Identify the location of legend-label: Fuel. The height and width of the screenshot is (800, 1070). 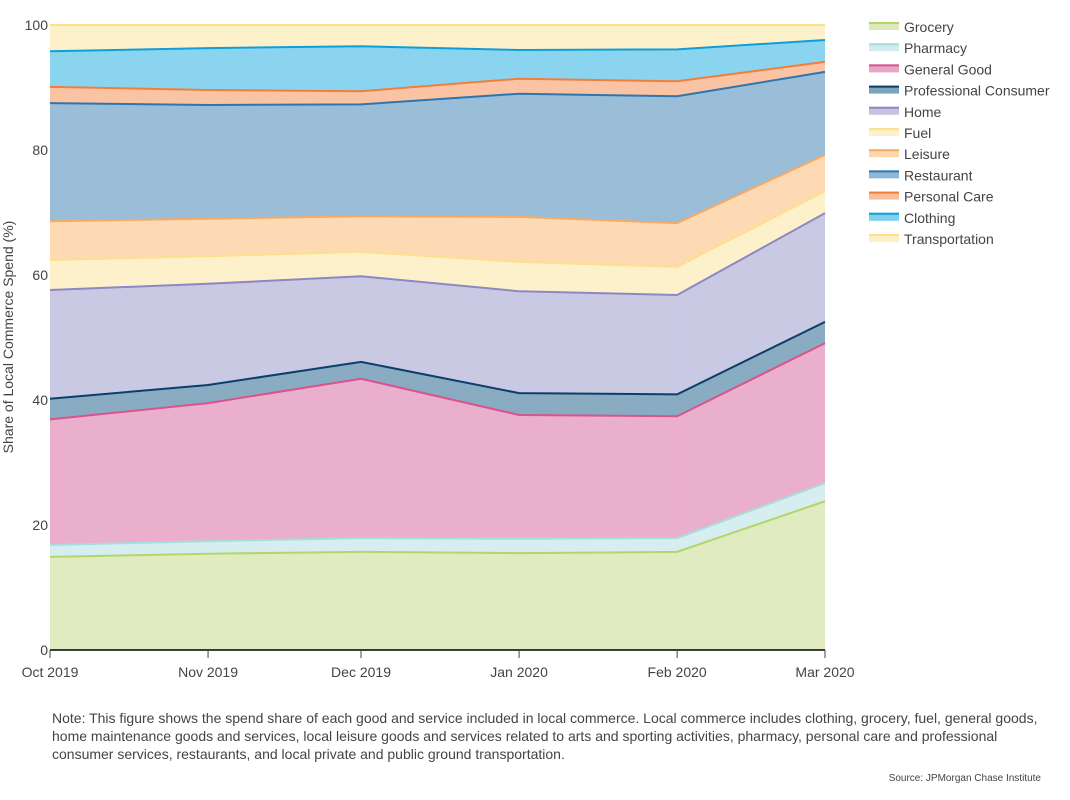
(917, 133).